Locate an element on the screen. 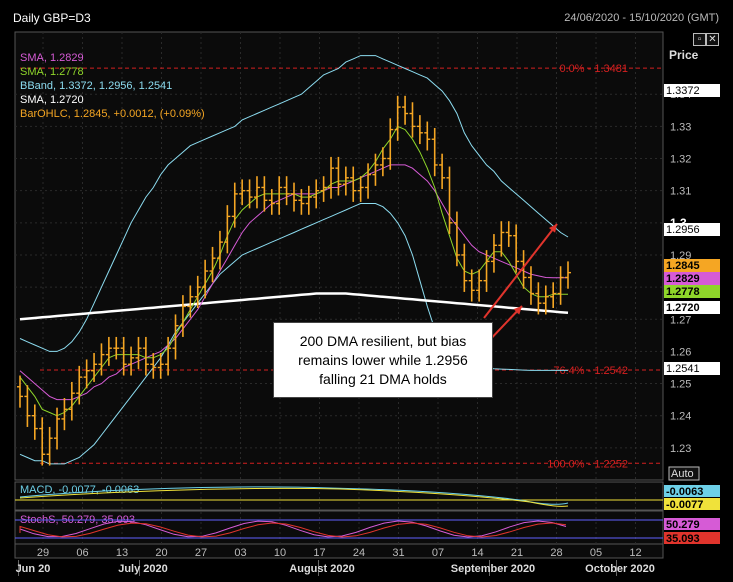  callout-line-2: remains lower while 1.2956 is located at coordinates (383, 360).